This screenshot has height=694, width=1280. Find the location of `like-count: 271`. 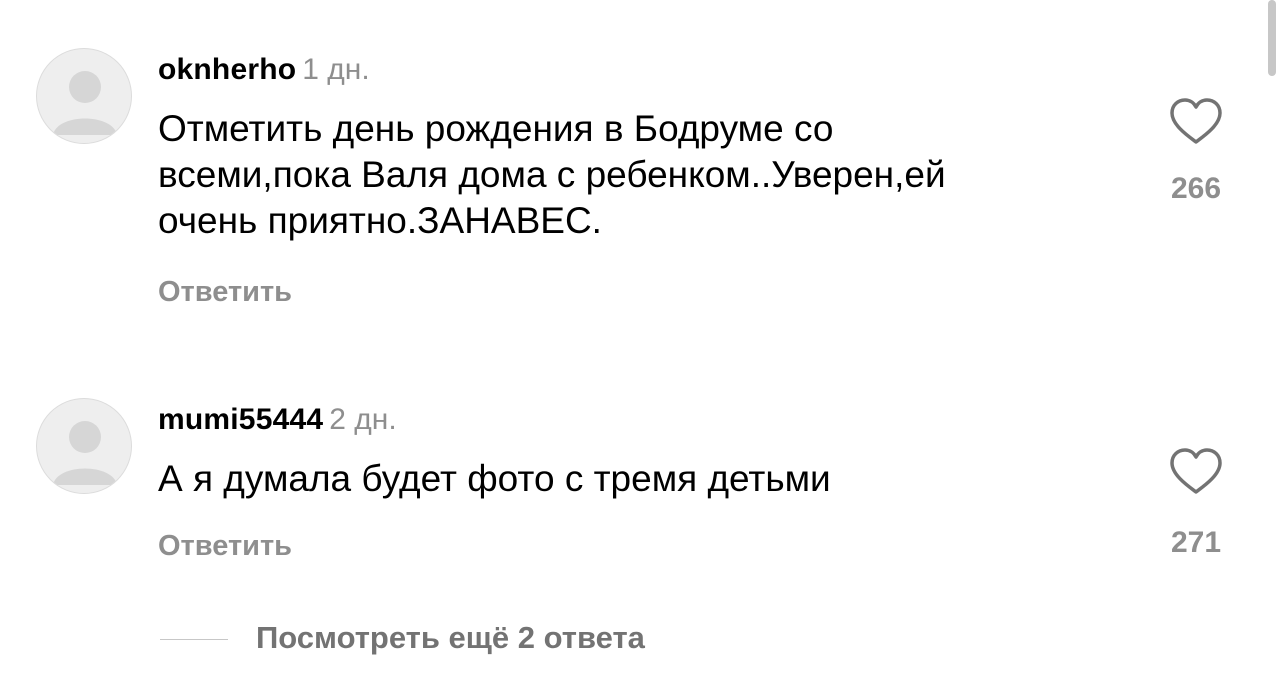

like-count: 271 is located at coordinates (1196, 542).